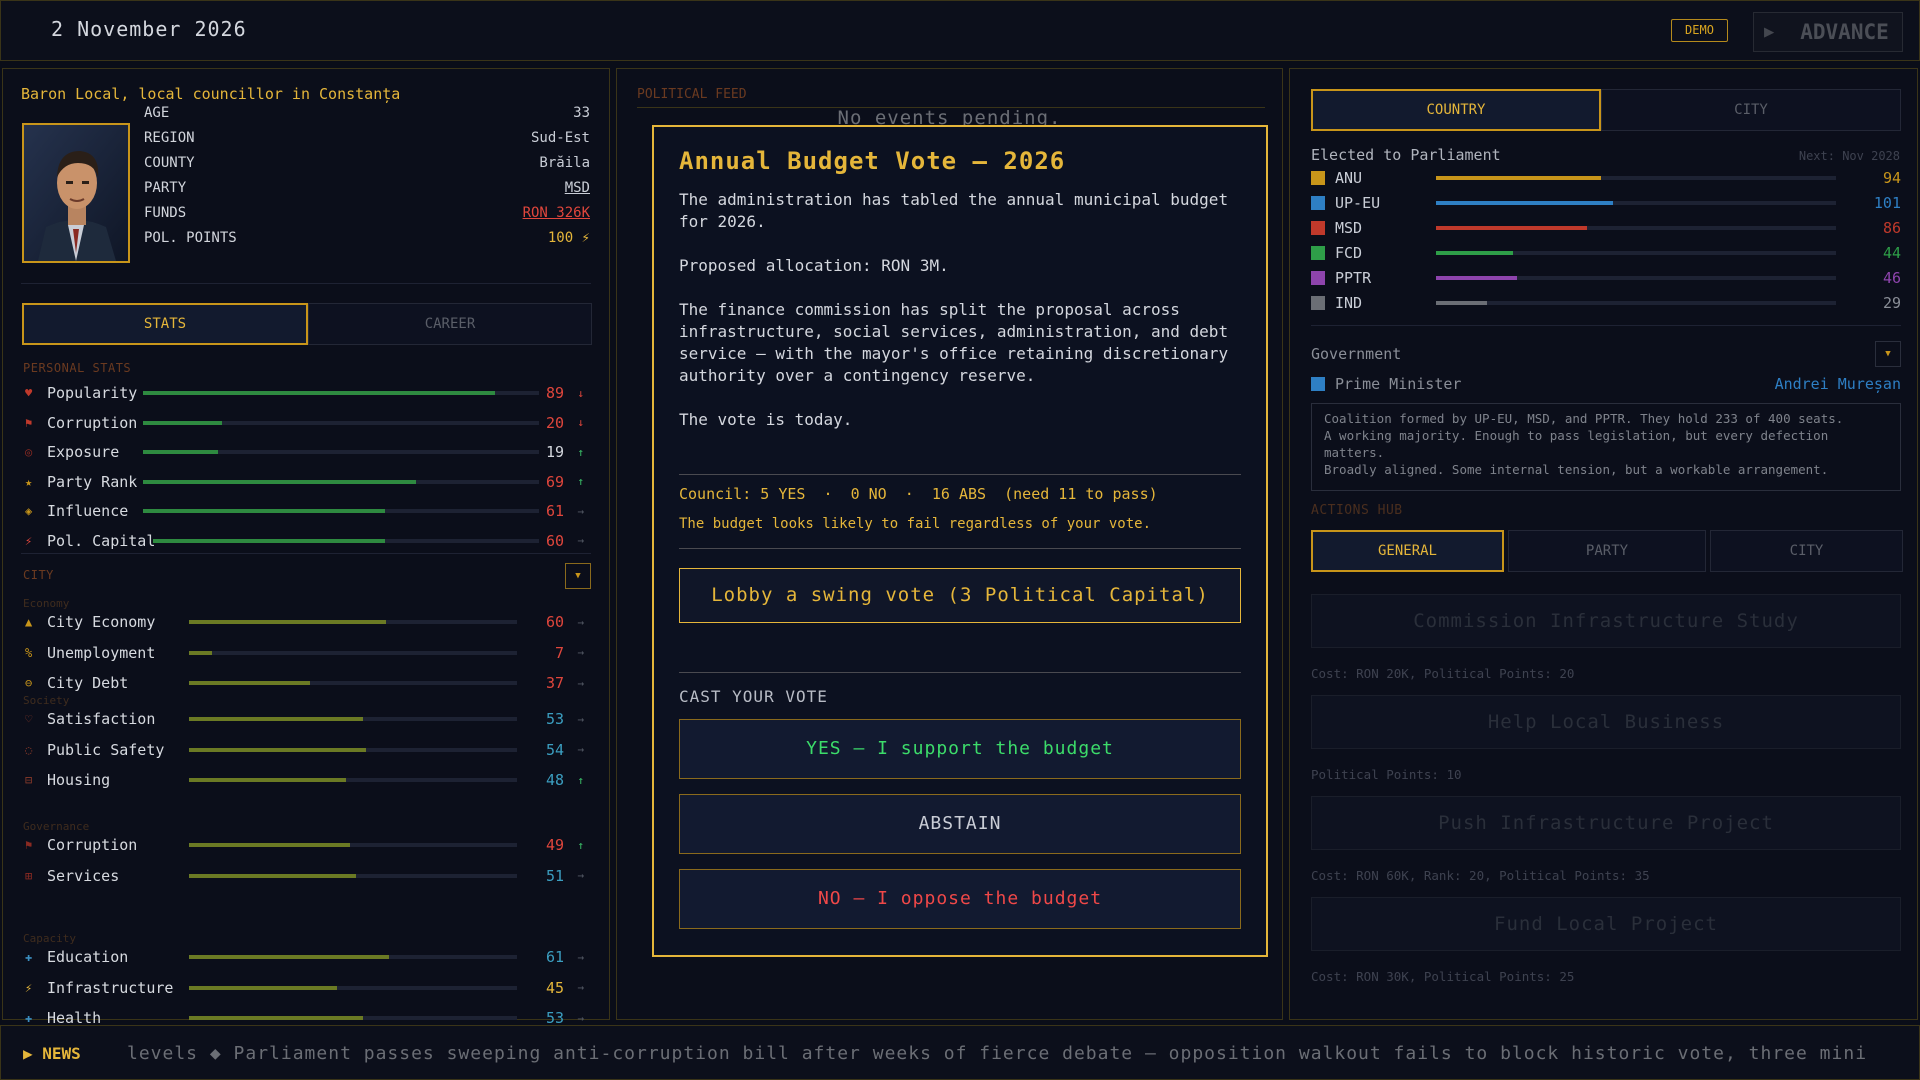 The image size is (1920, 1080). I want to click on vote-abstain-button: ABSTAIN, so click(960, 824).